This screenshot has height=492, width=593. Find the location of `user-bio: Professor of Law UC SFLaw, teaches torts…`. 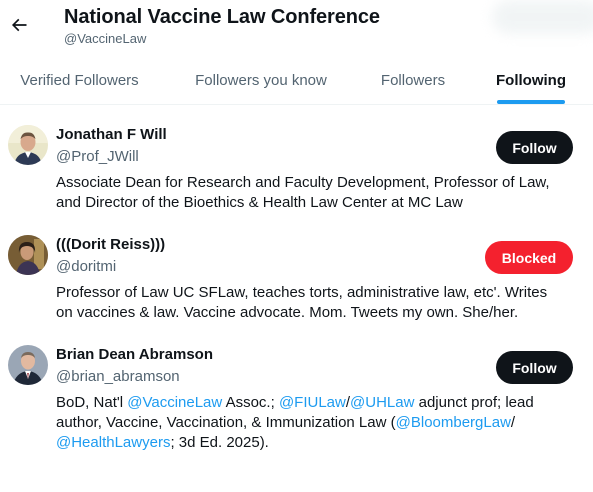

user-bio: Professor of Law UC SFLaw, teaches torts… is located at coordinates (302, 302).